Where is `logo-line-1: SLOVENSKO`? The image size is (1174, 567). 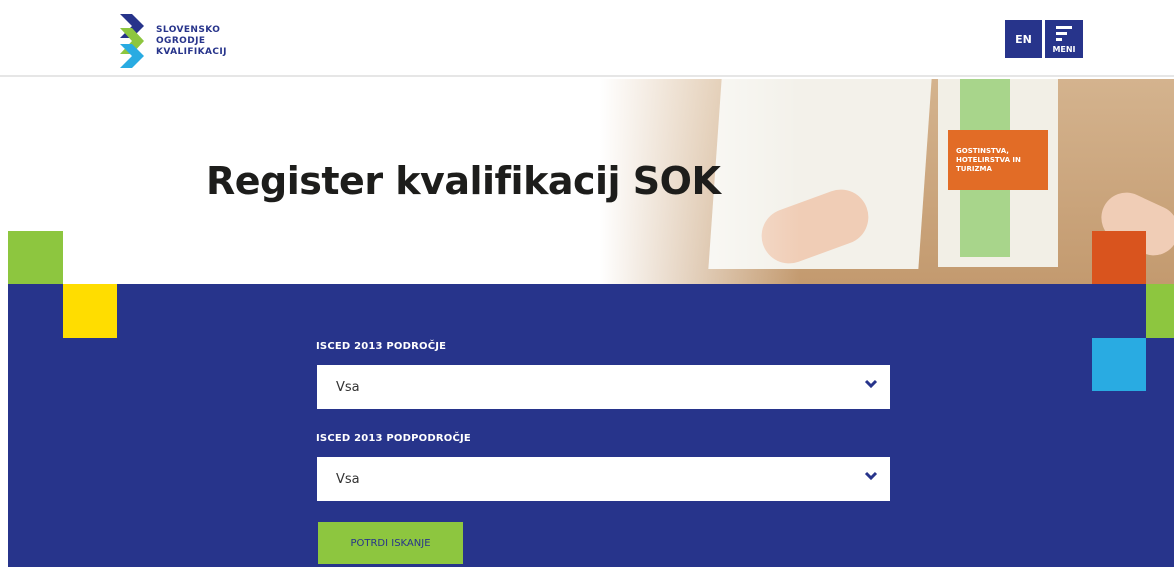
logo-line-1: SLOVENSKO is located at coordinates (188, 29).